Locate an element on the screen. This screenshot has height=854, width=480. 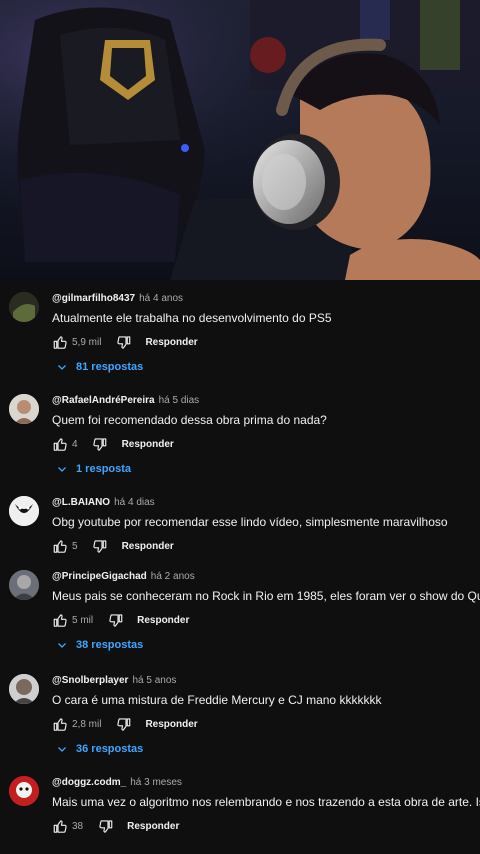
view-replies-button: 81 respostas is located at coordinates (99, 367).